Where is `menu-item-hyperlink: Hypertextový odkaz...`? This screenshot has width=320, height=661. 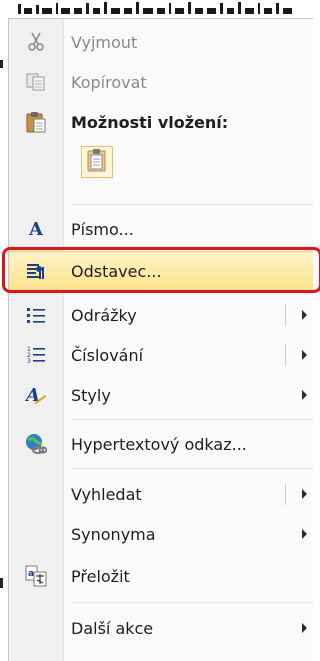
menu-item-hyperlink: Hypertextový odkaz... is located at coordinates (161, 444).